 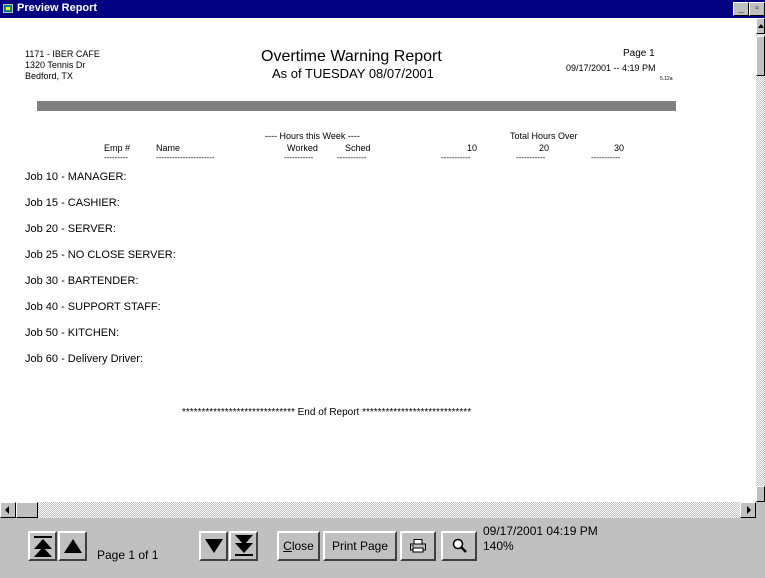 What do you see at coordinates (128, 555) in the screenshot?
I see `page-indicator: Page 1 of 1` at bounding box center [128, 555].